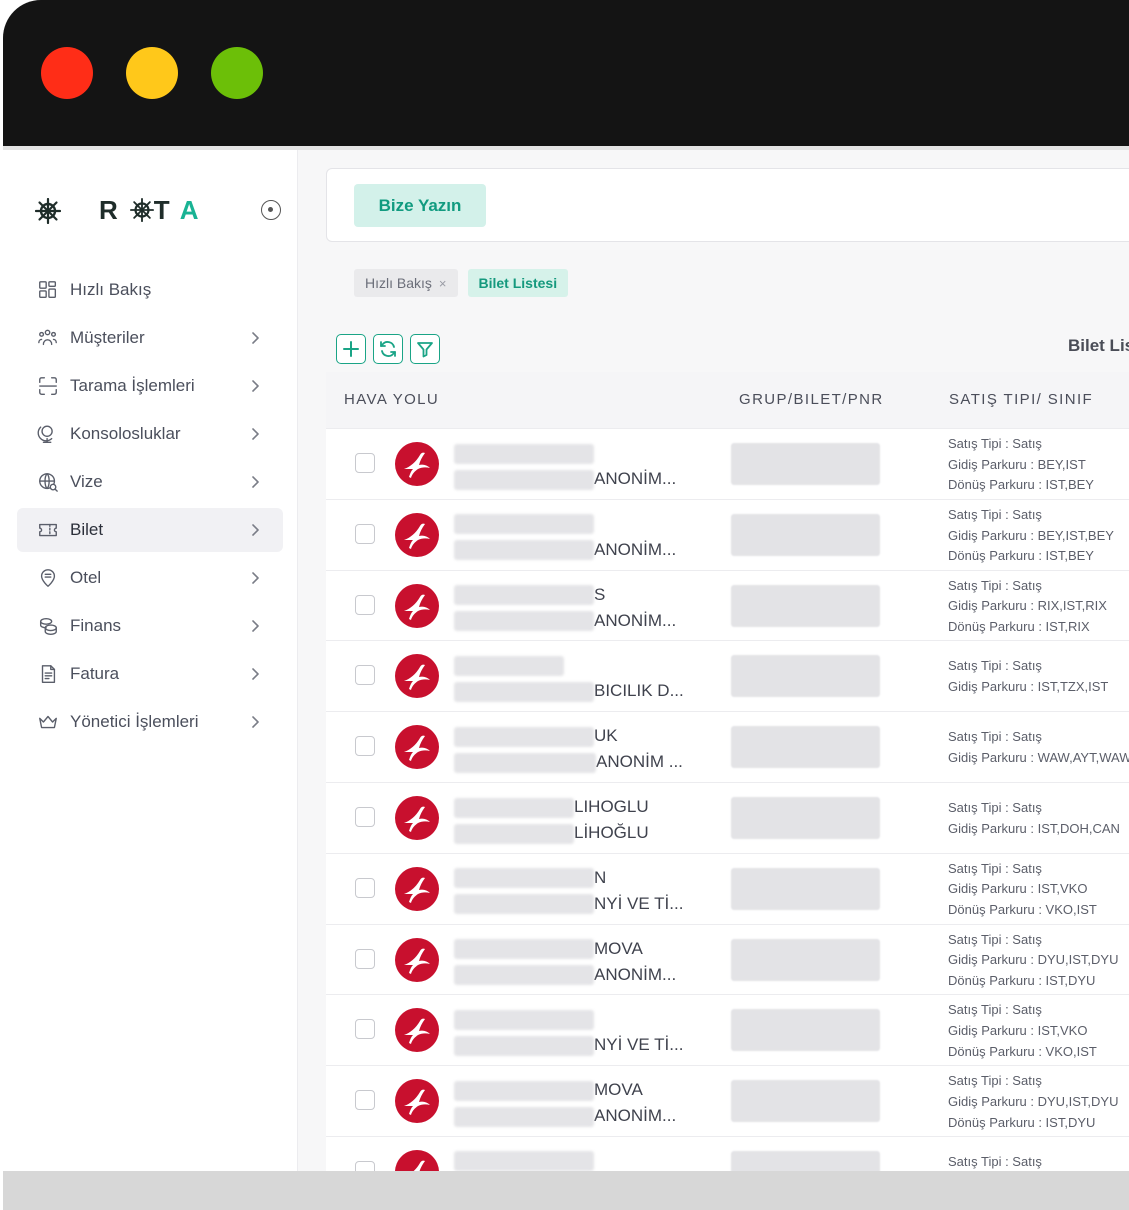 Image resolution: width=1129 pixels, height=1210 pixels. I want to click on maximize-window-button, so click(237, 73).